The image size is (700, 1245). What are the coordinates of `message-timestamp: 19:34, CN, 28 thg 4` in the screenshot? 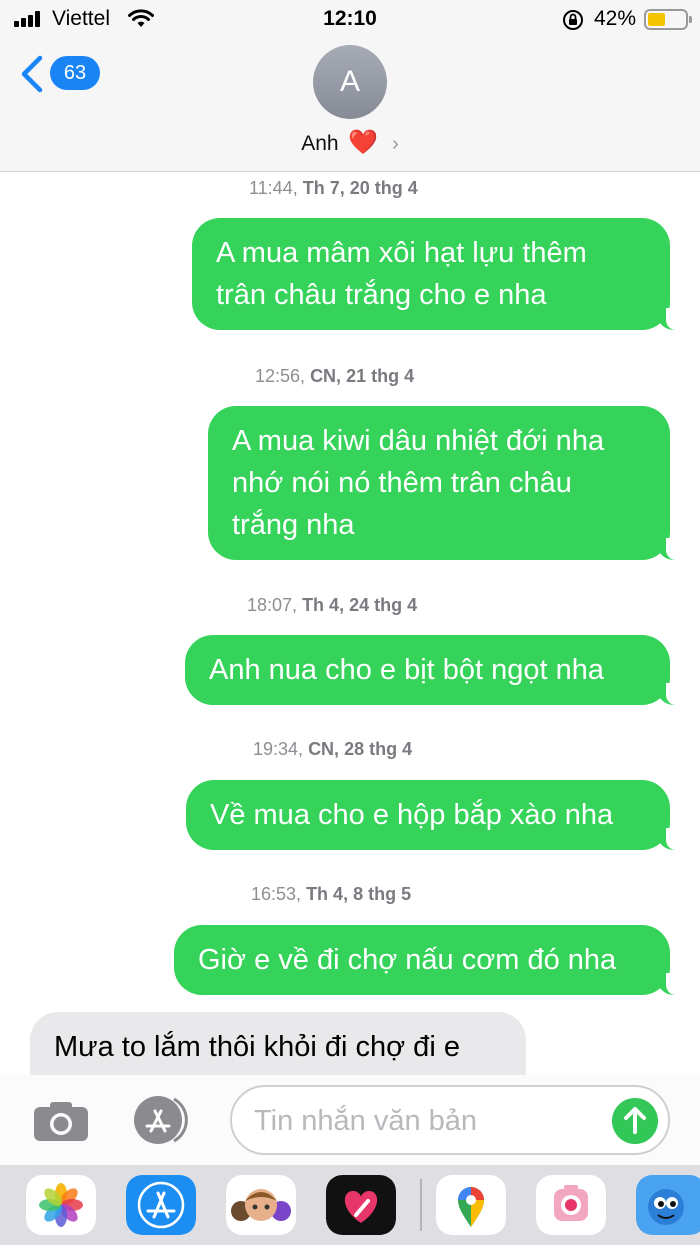 It's located at (333, 749).